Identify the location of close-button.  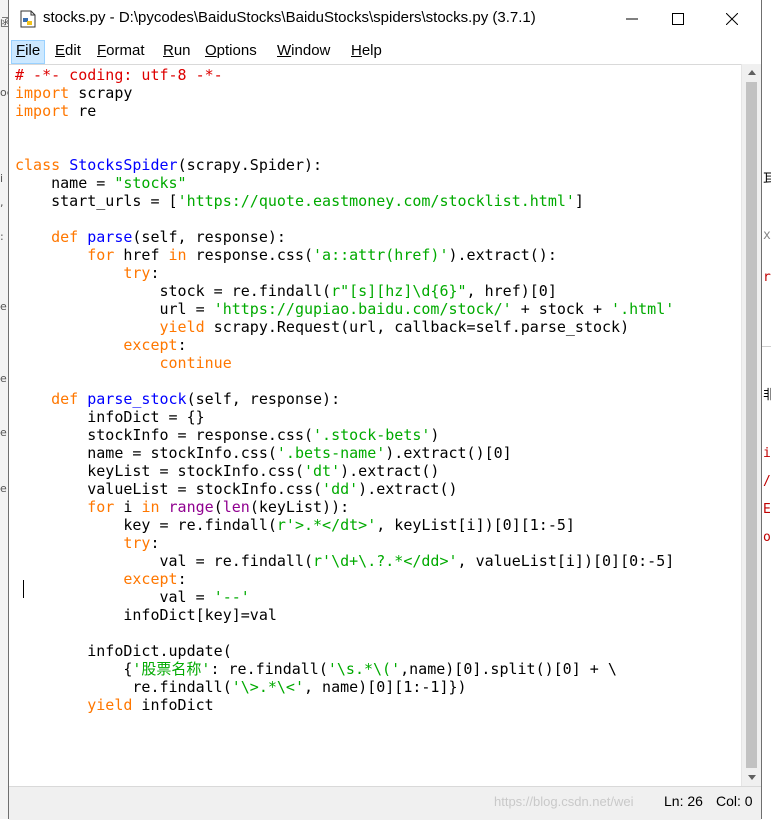
(732, 19).